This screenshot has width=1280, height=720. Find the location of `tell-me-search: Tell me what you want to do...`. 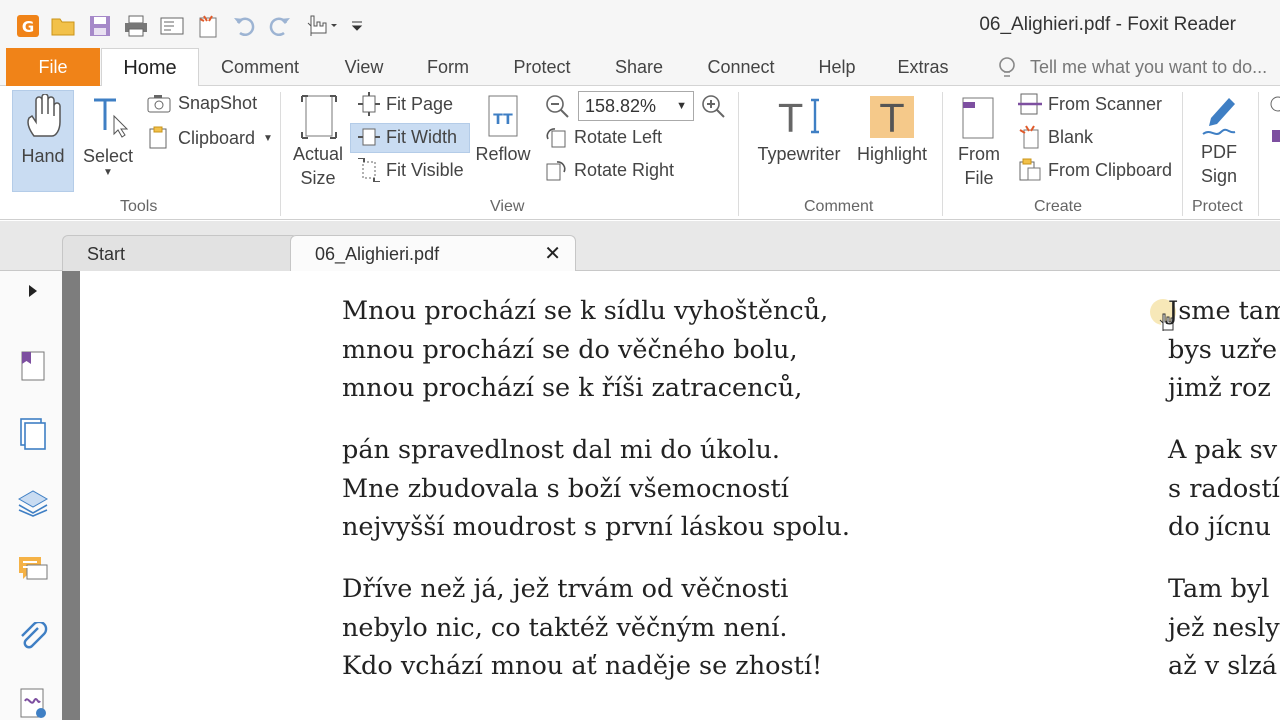

tell-me-search: Tell me what you want to do... is located at coordinates (1131, 67).